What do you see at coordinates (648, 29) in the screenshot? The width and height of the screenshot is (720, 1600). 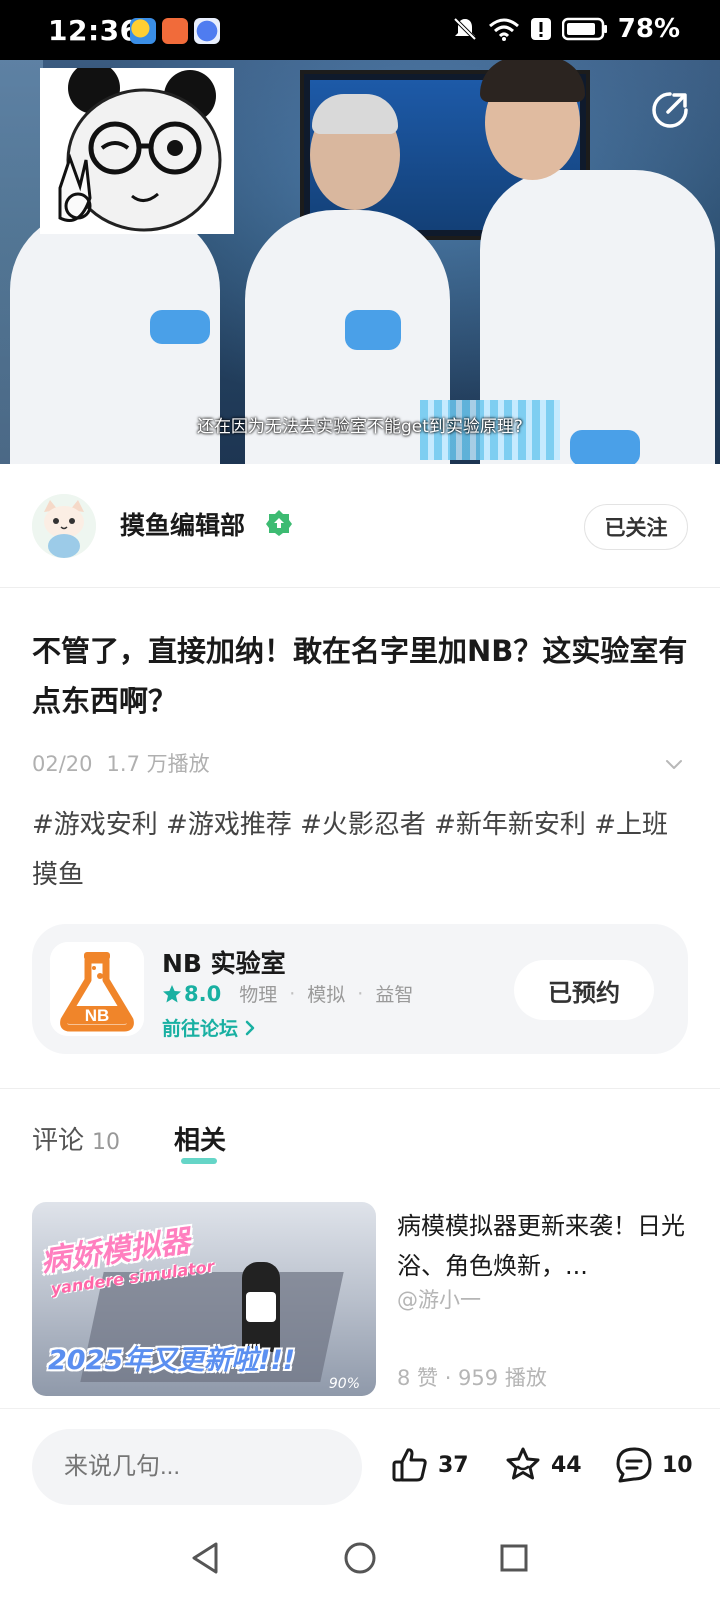 I see `battery-percentage: 78%` at bounding box center [648, 29].